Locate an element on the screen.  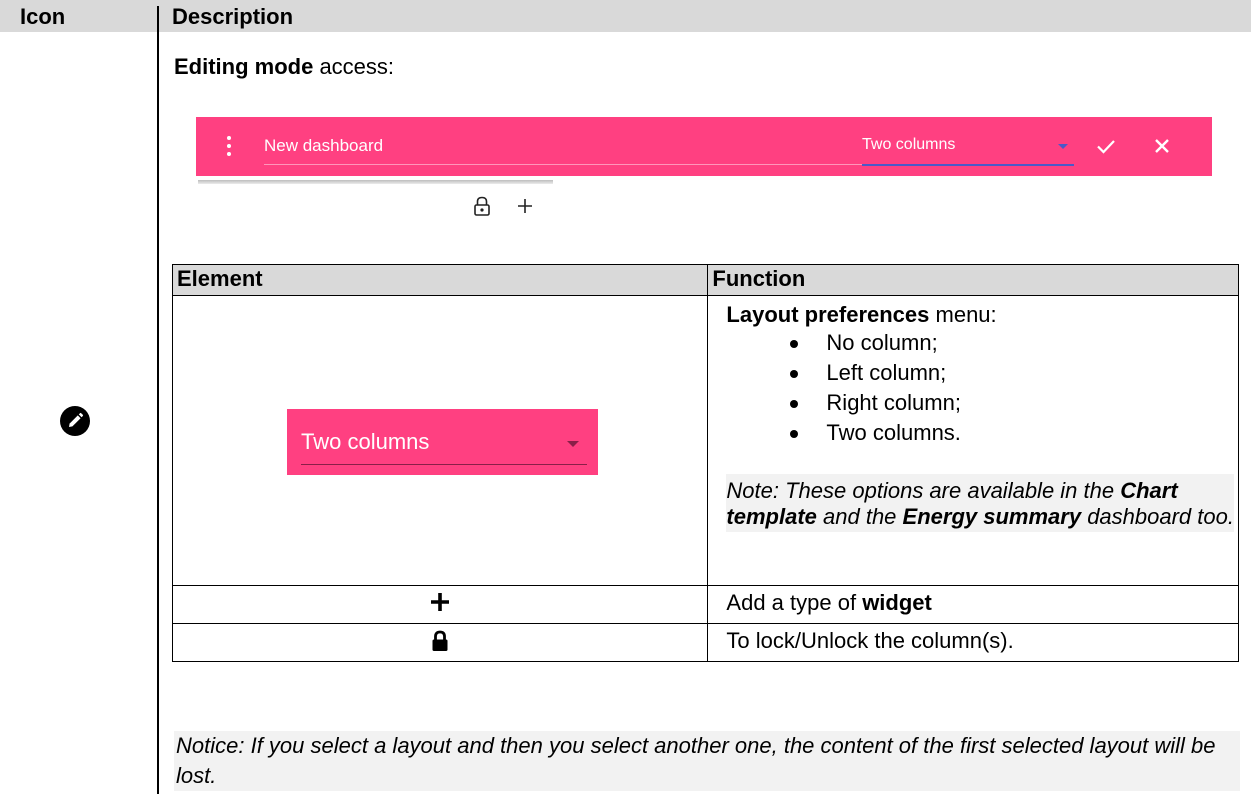
note-text: and the is located at coordinates (859, 516).